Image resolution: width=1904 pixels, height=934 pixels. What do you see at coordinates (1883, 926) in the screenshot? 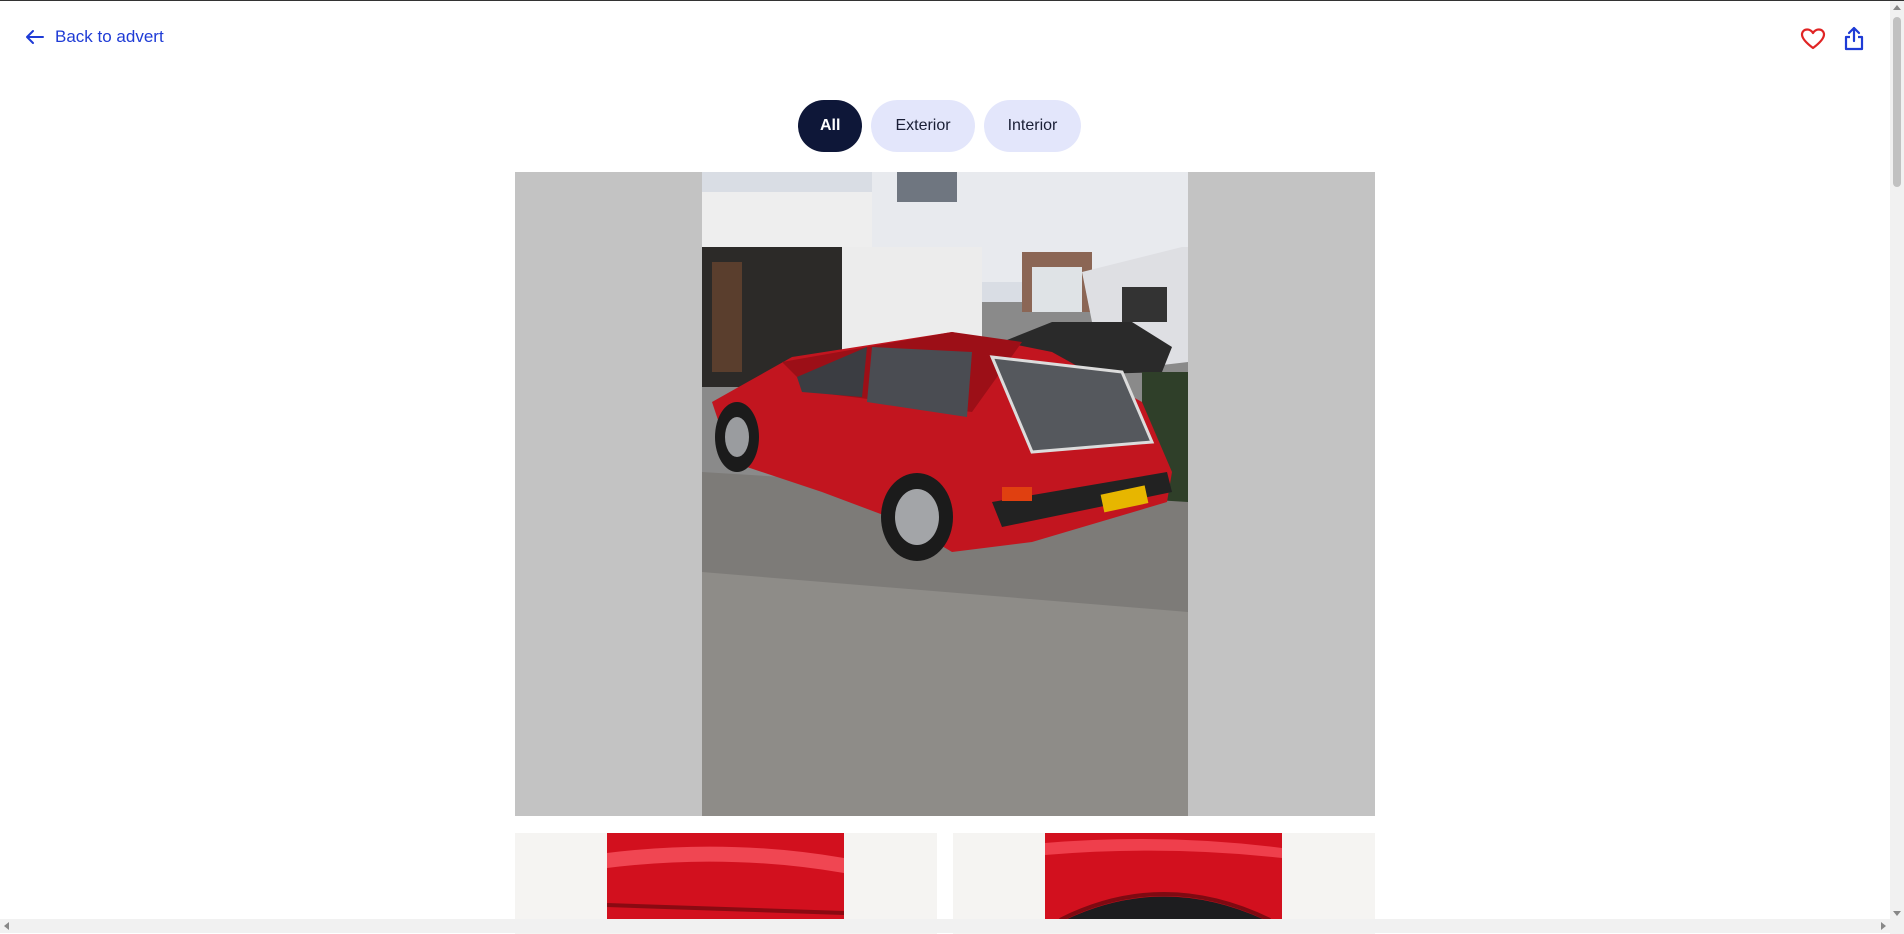
I see `scroll-right-icon` at bounding box center [1883, 926].